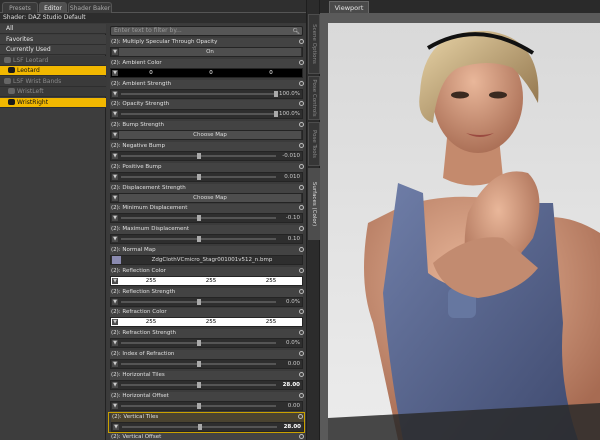 Image resolution: width=600 pixels, height=440 pixels. I want to click on property-value: -0.010, so click(291, 156).